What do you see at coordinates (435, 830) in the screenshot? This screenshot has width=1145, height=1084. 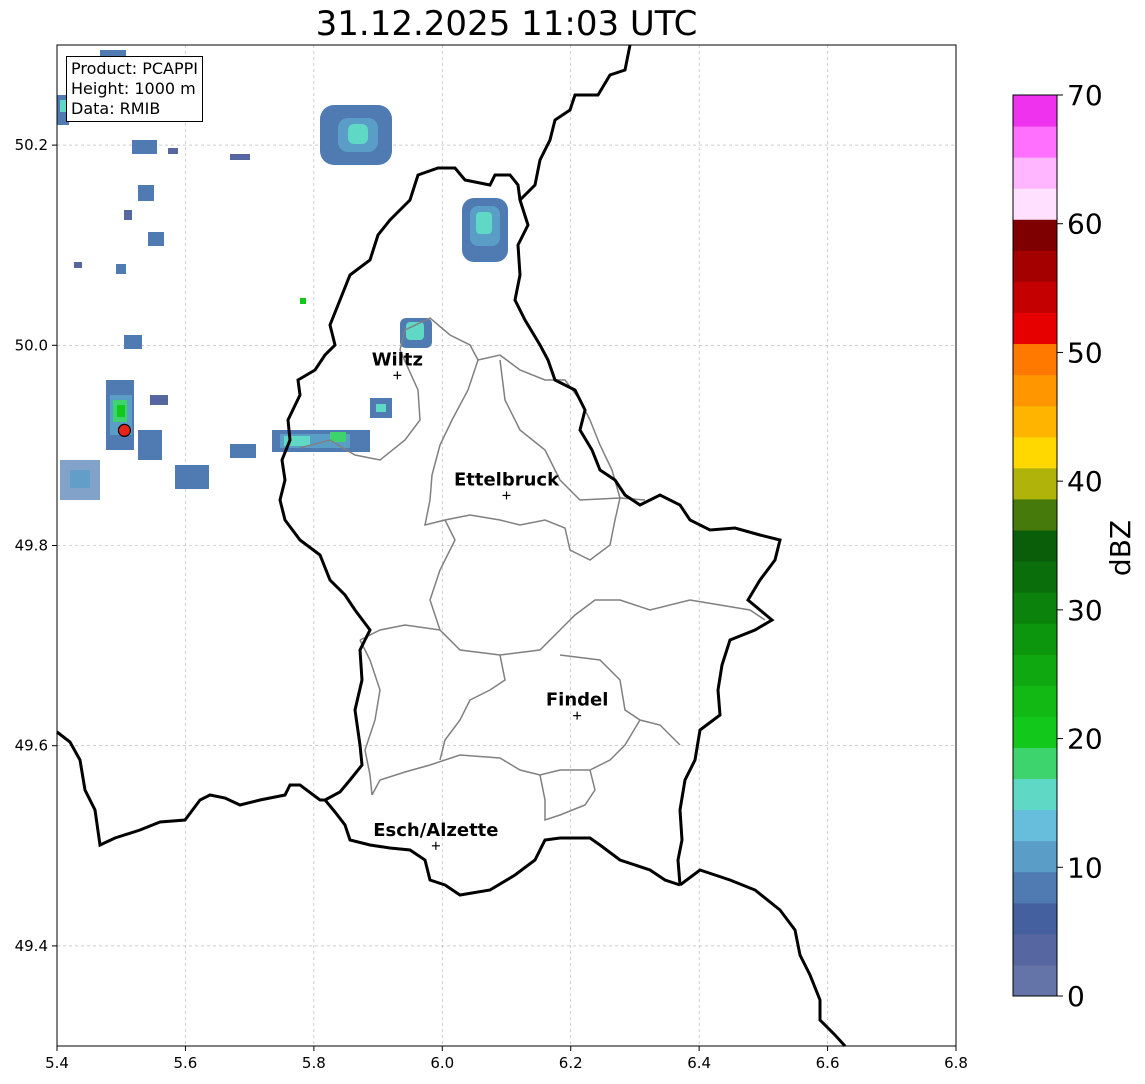 I see `city-label: Esch/Alzette` at bounding box center [435, 830].